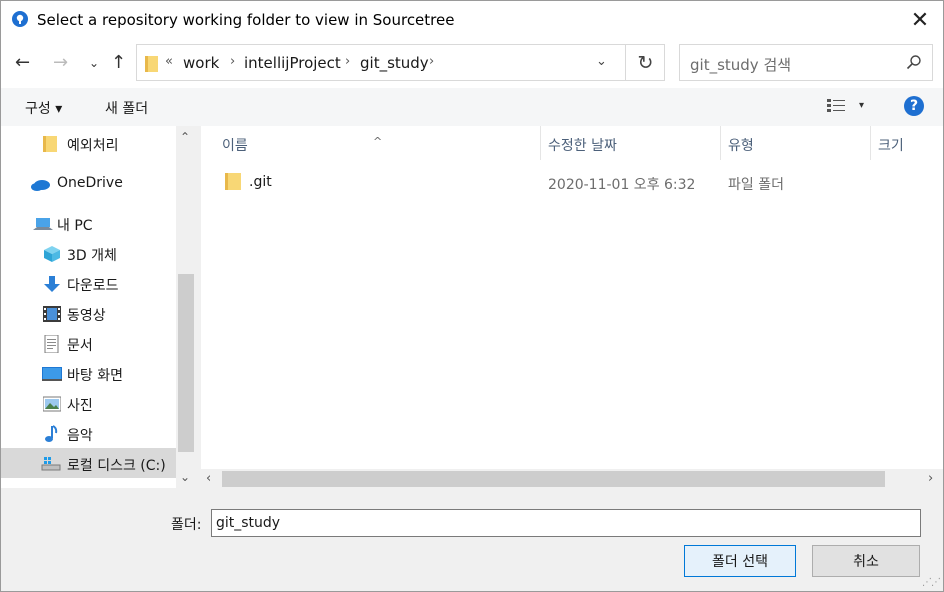  I want to click on 3d-objects-icon, so click(52, 254).